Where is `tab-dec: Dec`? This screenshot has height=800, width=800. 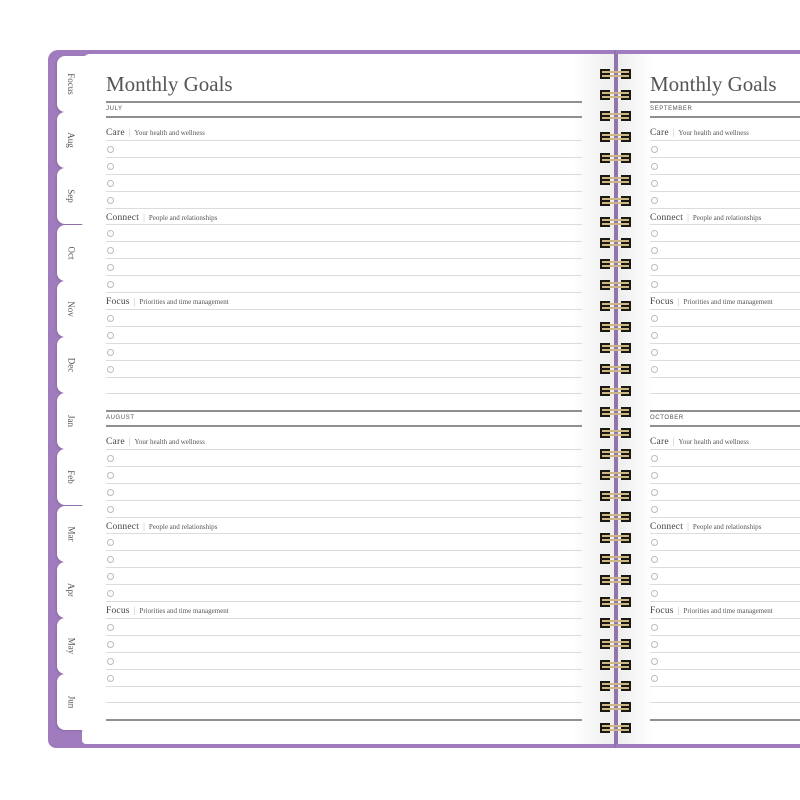
tab-dec: Dec is located at coordinates (71, 365).